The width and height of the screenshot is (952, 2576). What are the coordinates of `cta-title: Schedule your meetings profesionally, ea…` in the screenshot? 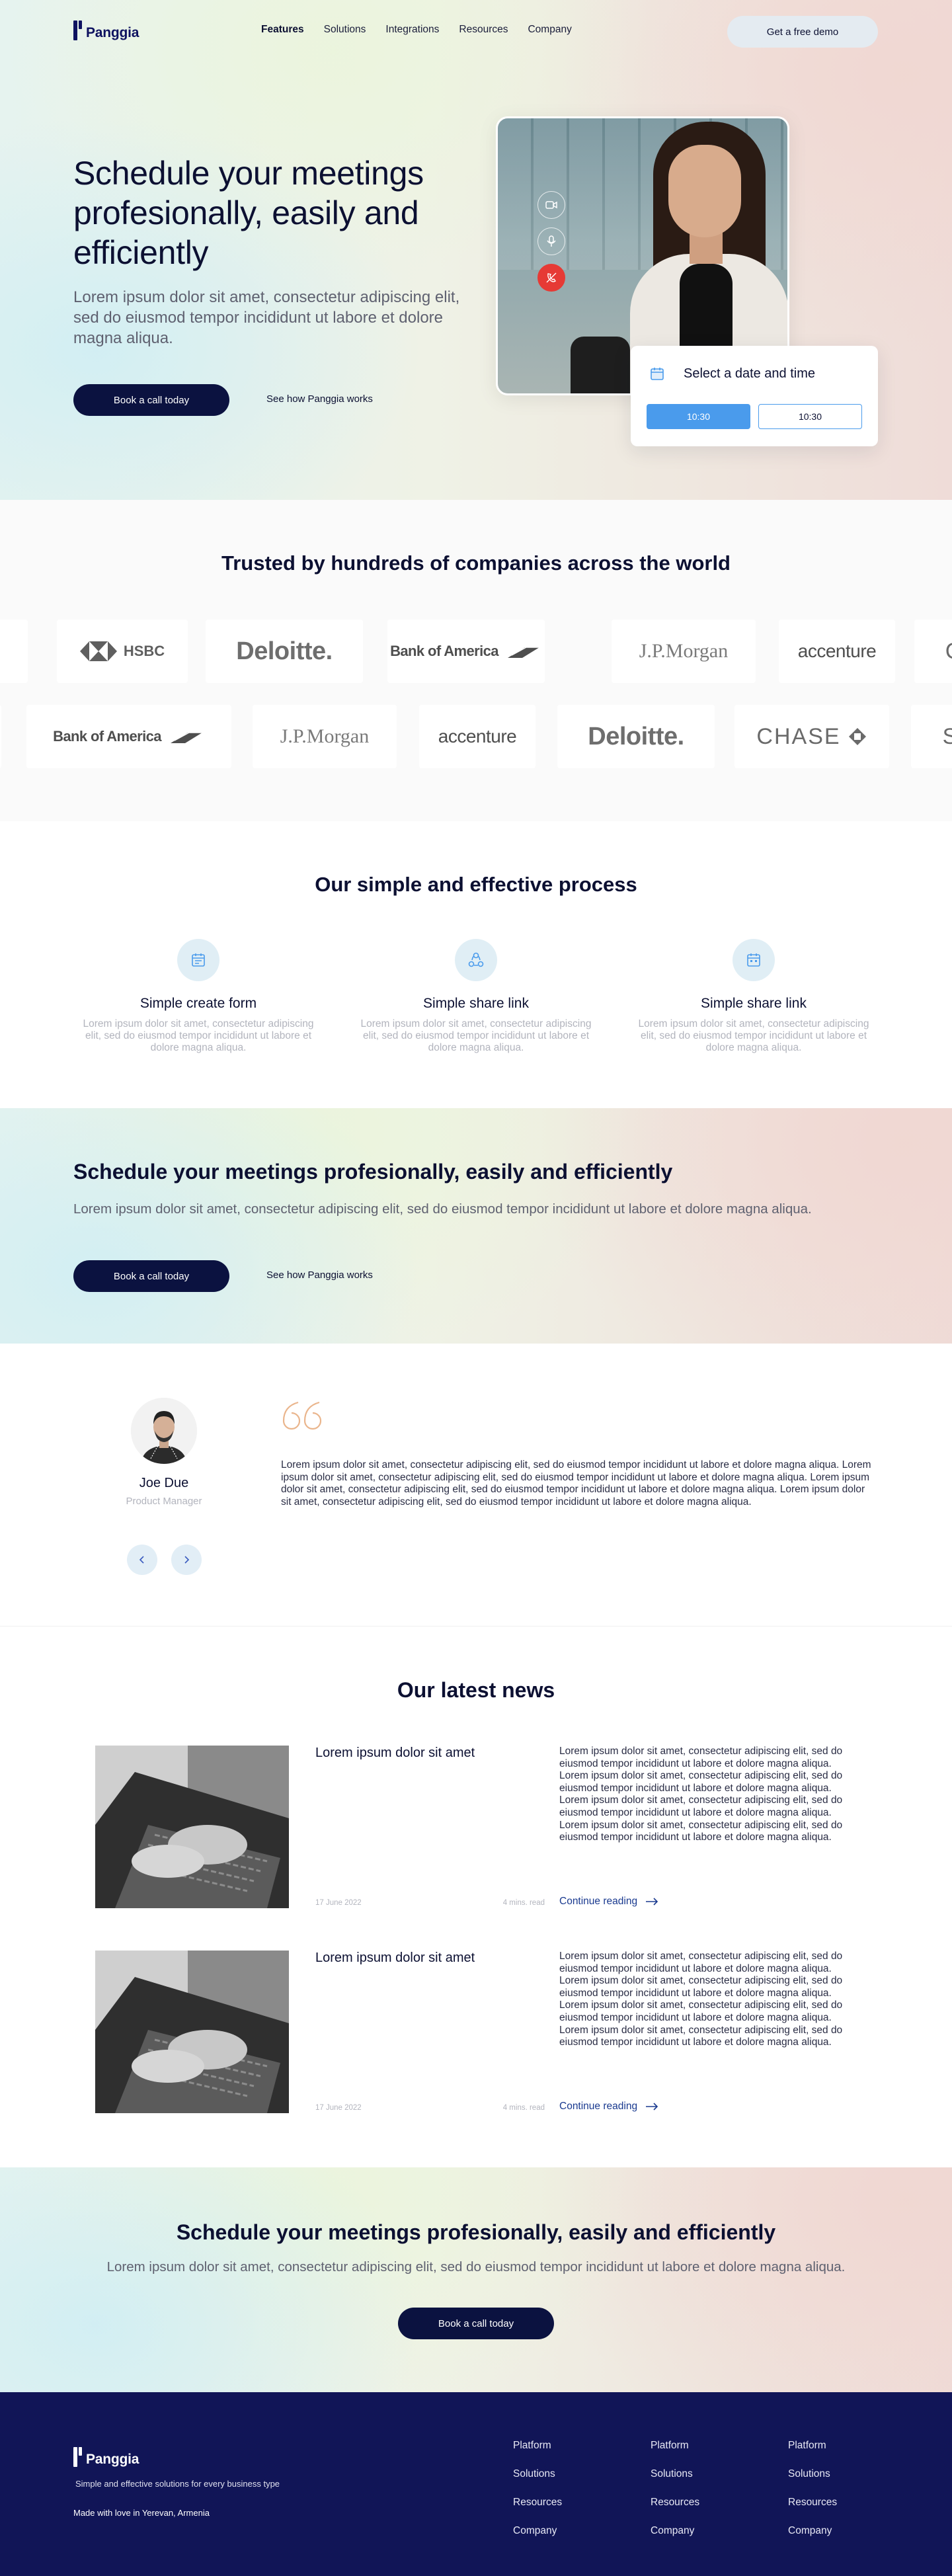 It's located at (373, 1172).